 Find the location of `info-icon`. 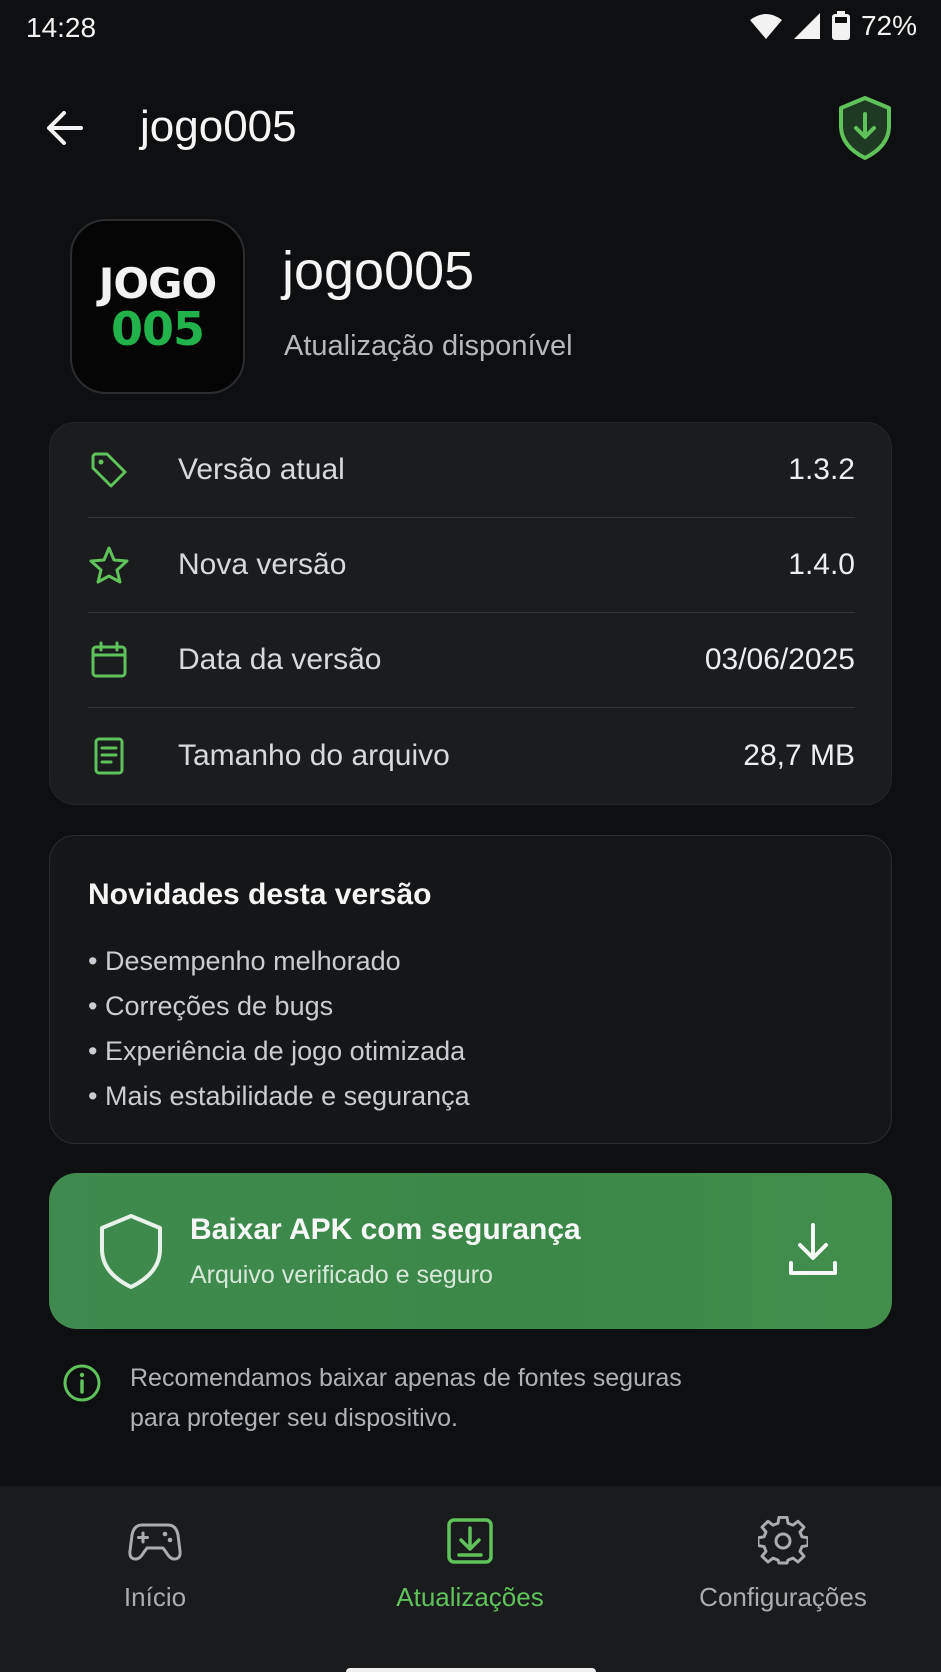

info-icon is located at coordinates (82, 1383).